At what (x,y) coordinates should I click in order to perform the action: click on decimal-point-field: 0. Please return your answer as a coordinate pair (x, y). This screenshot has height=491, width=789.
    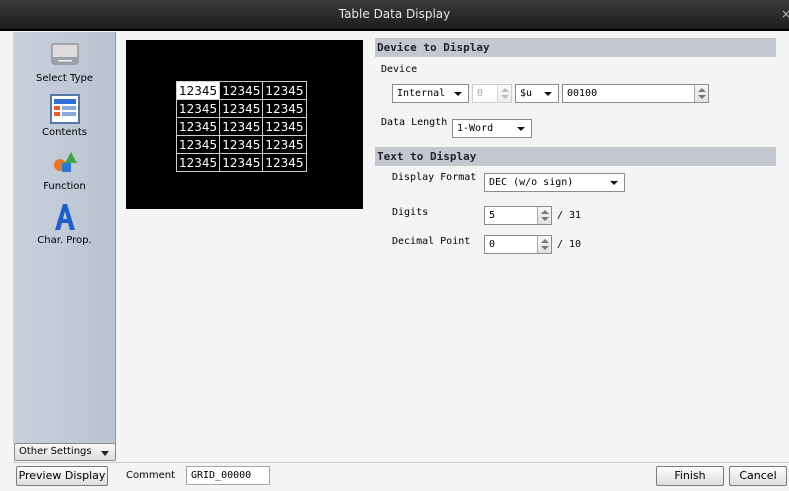
    Looking at the image, I should click on (518, 244).